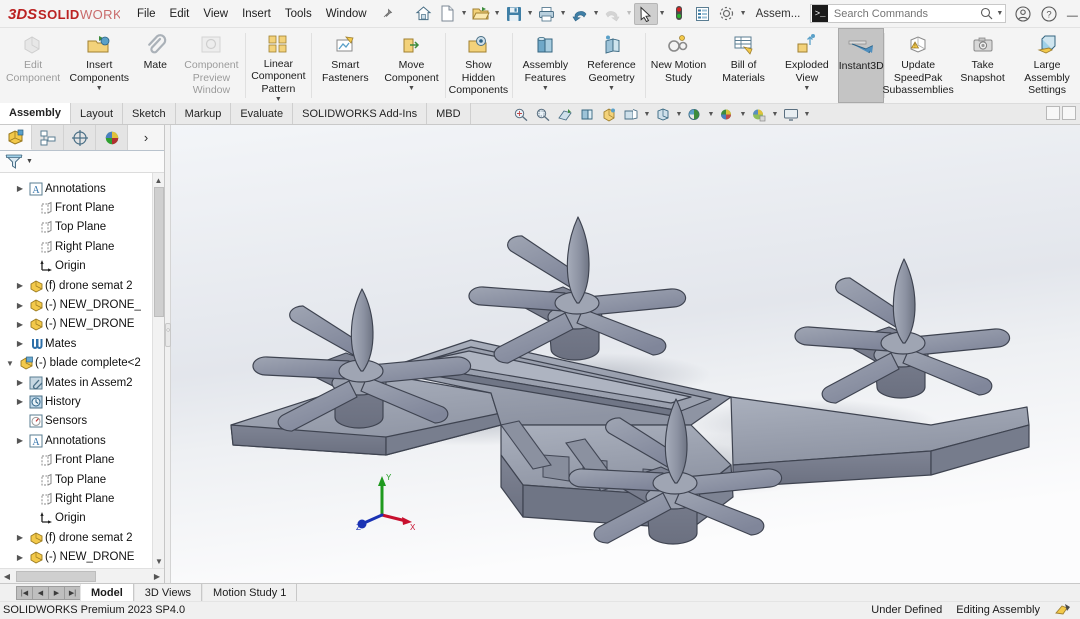 The height and width of the screenshot is (619, 1080). What do you see at coordinates (168, 592) in the screenshot?
I see `bottom-tab-3d-views: 3D Views` at bounding box center [168, 592].